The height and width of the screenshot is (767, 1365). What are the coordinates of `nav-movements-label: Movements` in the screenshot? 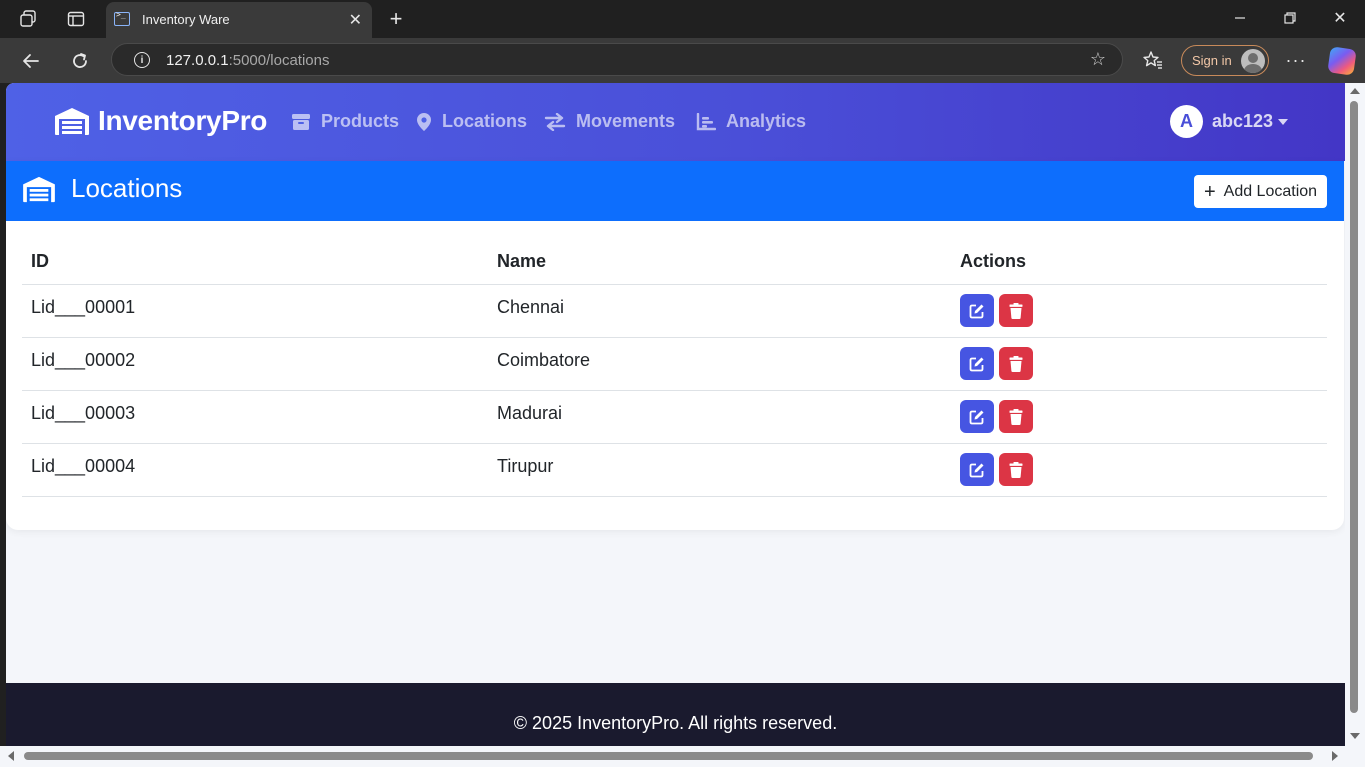 It's located at (626, 121).